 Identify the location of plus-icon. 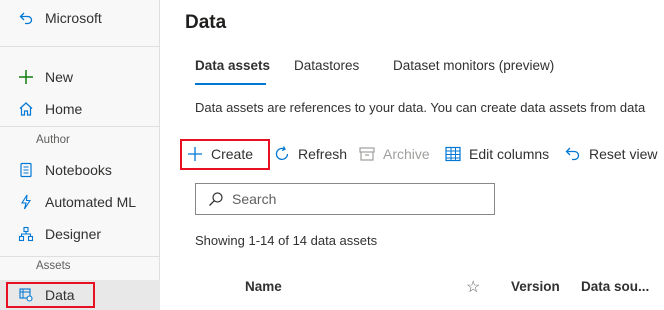
(26, 77).